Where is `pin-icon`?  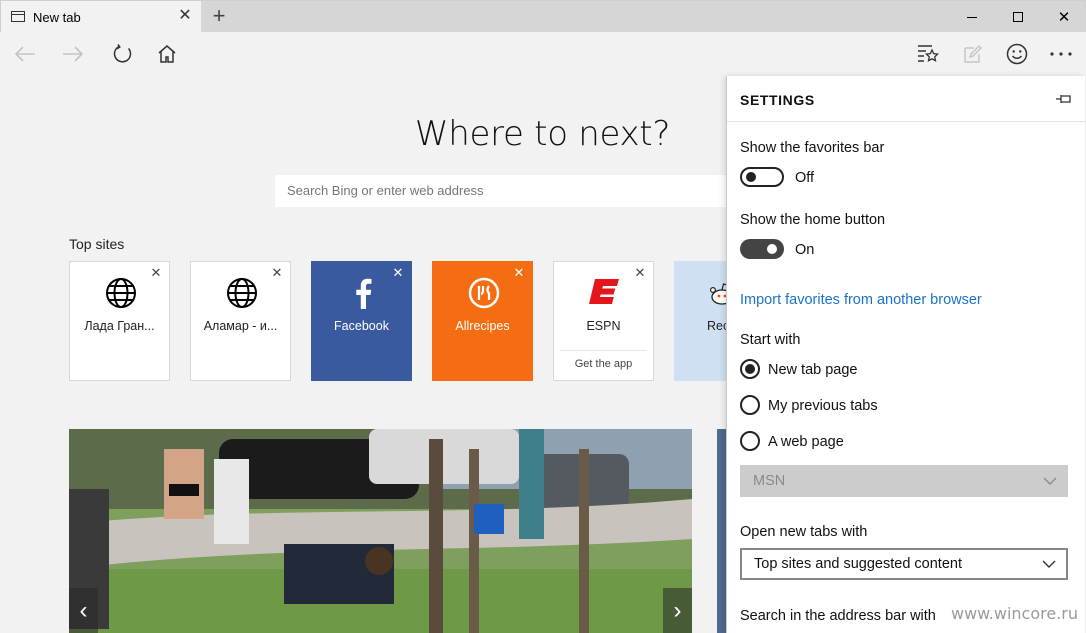 pin-icon is located at coordinates (1064, 99).